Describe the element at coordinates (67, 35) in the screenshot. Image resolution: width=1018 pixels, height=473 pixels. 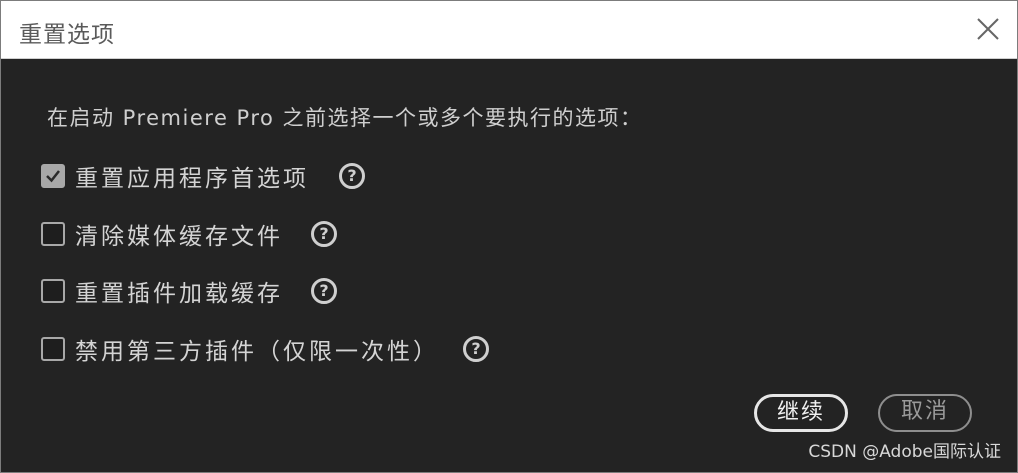
I see `dialog-title: 重置选项` at that location.